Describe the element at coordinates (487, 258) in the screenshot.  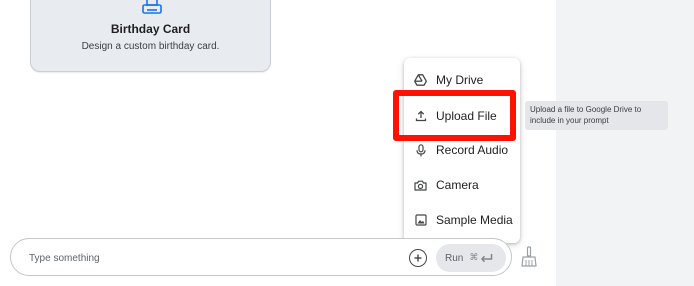
I see `enter-icon` at that location.